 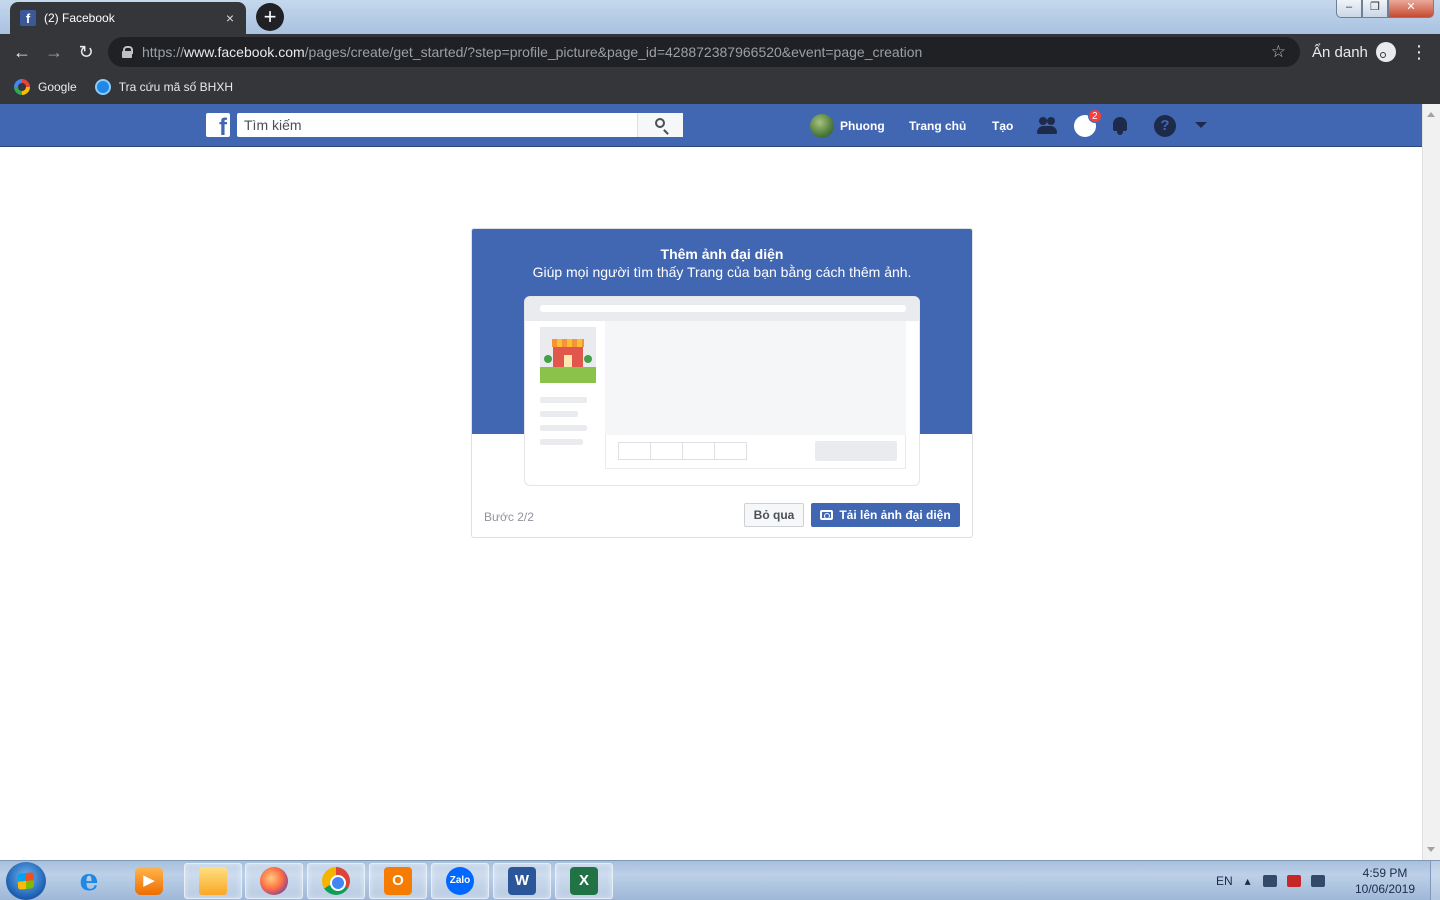 What do you see at coordinates (1293, 881) in the screenshot?
I see `action-center-icon` at bounding box center [1293, 881].